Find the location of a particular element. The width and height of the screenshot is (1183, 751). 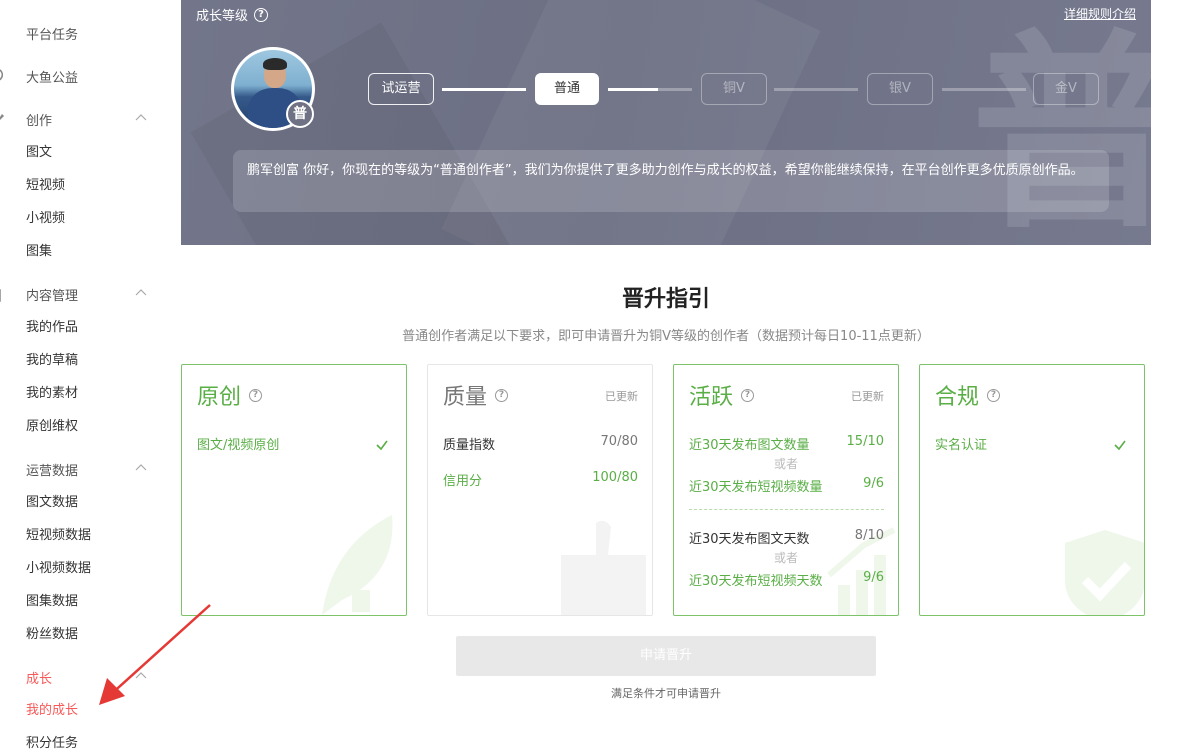

card-title: 活跃 ? is located at coordinates (722, 395).